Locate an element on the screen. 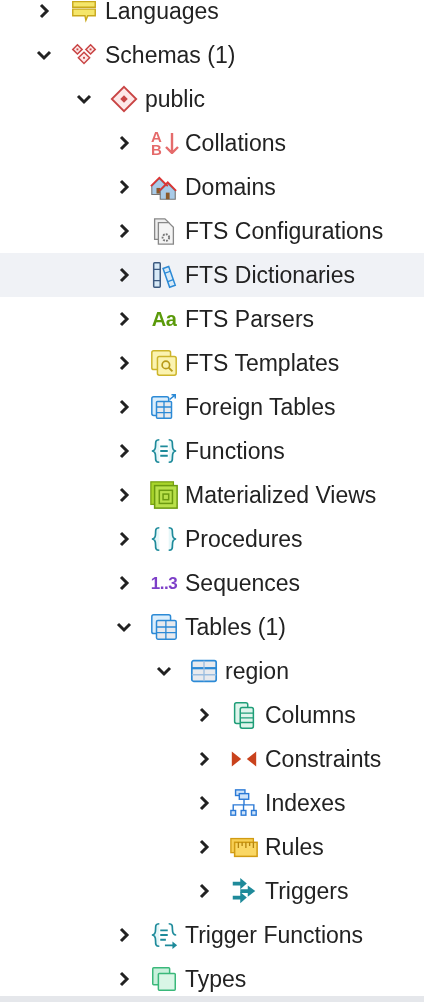 This screenshot has height=1002, width=424. down-arrow-icon is located at coordinates (171, 143).